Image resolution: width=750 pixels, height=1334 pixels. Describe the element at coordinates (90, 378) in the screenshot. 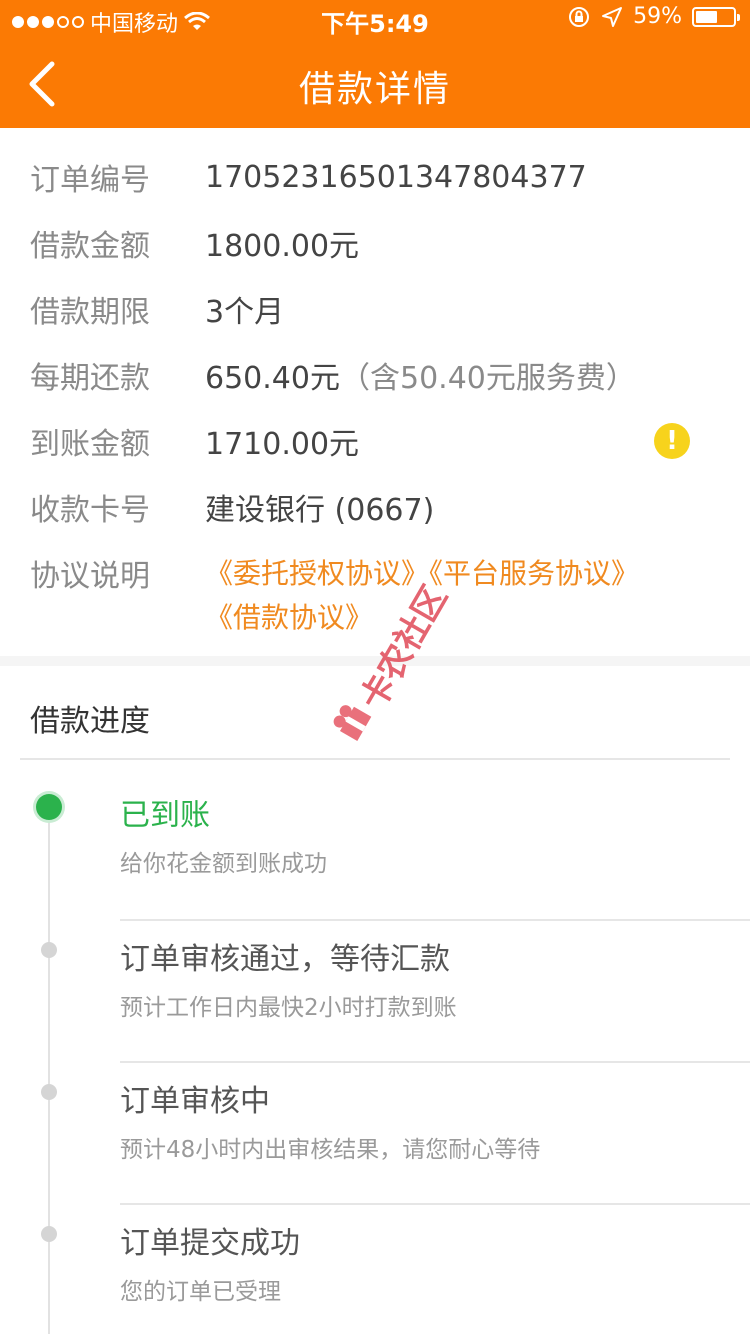

I see `detail-label: 每期还款` at that location.